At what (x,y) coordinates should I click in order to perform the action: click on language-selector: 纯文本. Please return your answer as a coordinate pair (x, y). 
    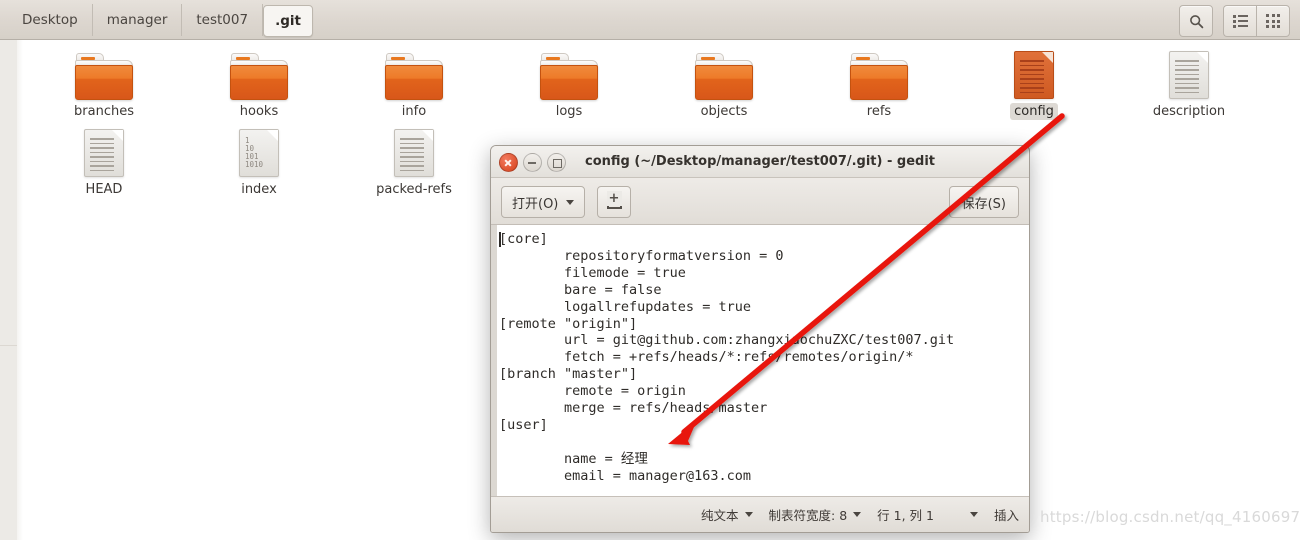
    Looking at the image, I should click on (727, 514).